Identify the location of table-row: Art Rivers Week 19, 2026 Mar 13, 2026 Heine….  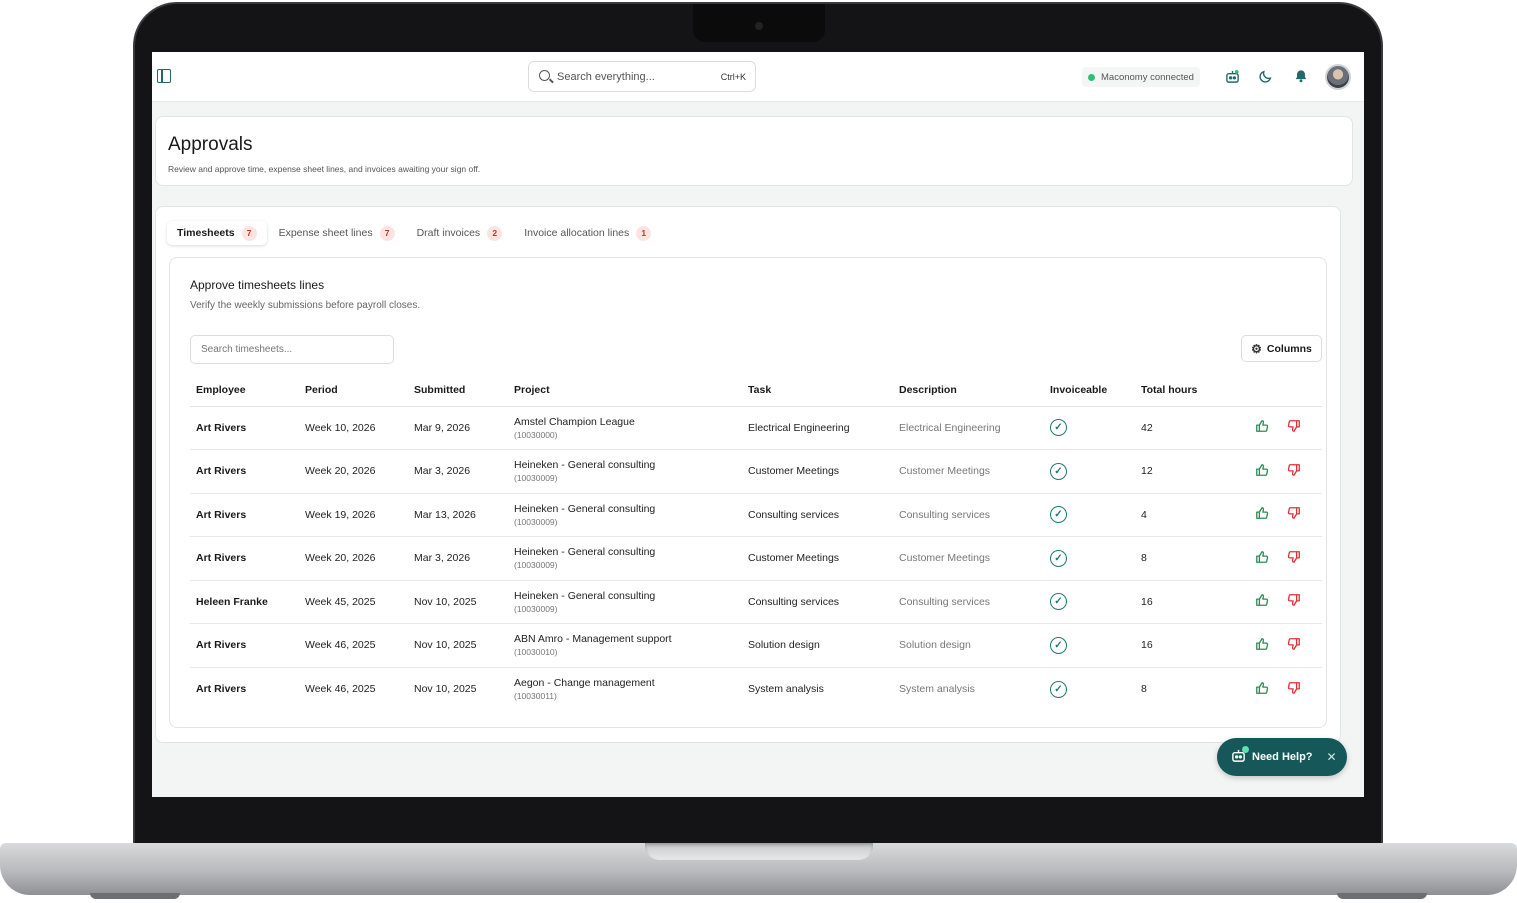
(756, 515).